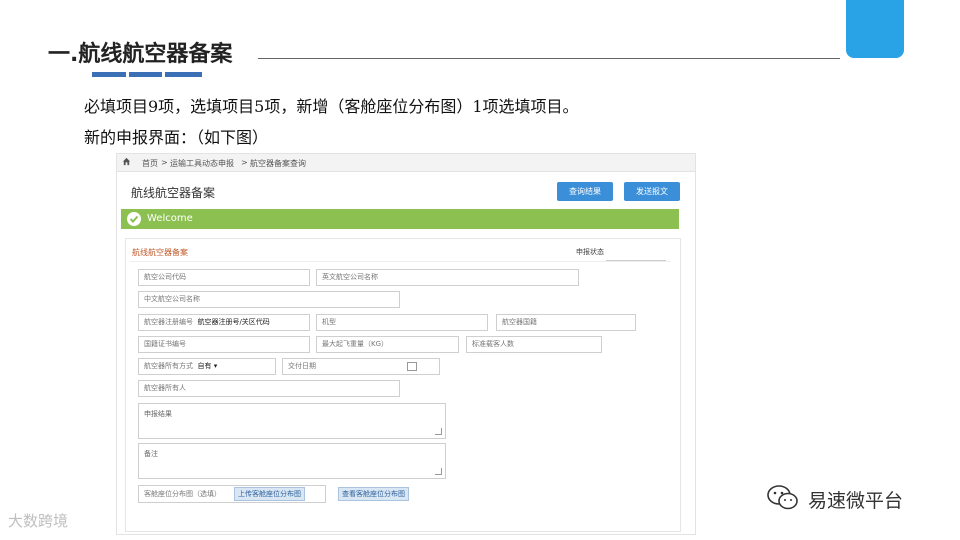 Image resolution: width=960 pixels, height=540 pixels. Describe the element at coordinates (387, 344) in the screenshot. I see `mtow-field: 最大起飞重量（KG）` at that location.